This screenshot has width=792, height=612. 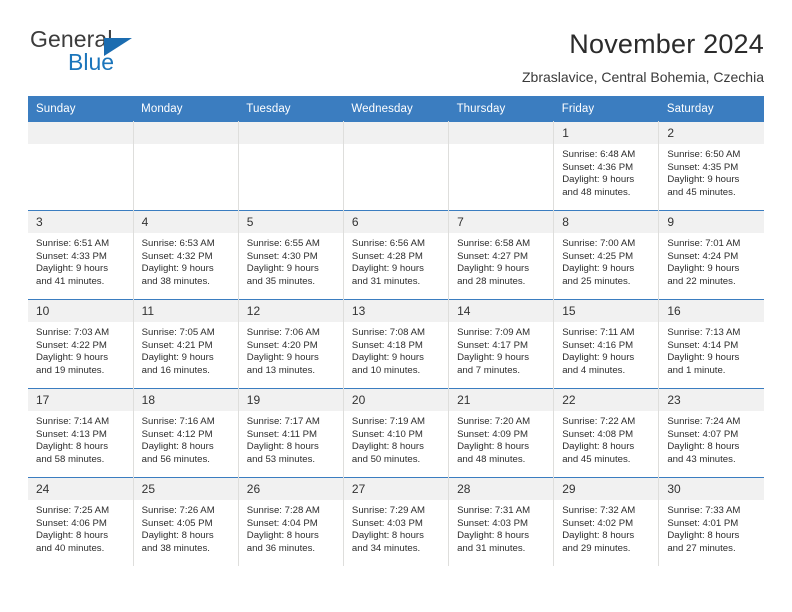 I want to click on sunset-time: Sunset: 4:05 PM, so click(x=177, y=523).